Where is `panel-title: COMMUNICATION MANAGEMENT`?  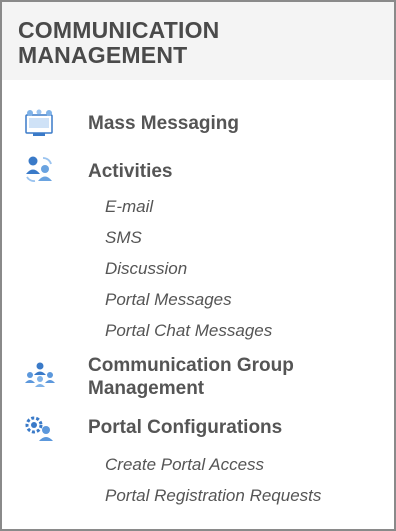 panel-title: COMMUNICATION MANAGEMENT is located at coordinates (188, 43).